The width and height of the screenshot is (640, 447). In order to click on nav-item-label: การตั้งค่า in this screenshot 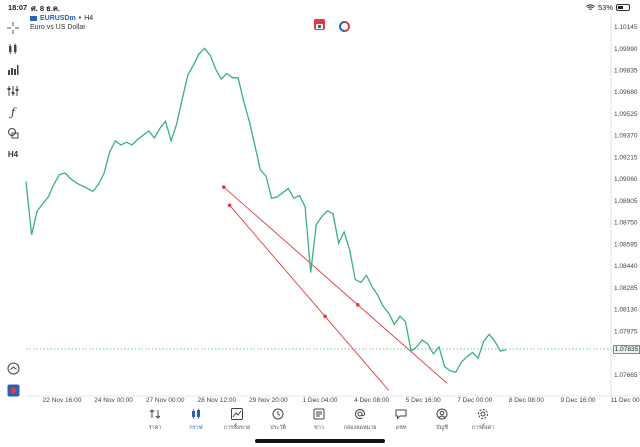, I will do `click(483, 428)`.